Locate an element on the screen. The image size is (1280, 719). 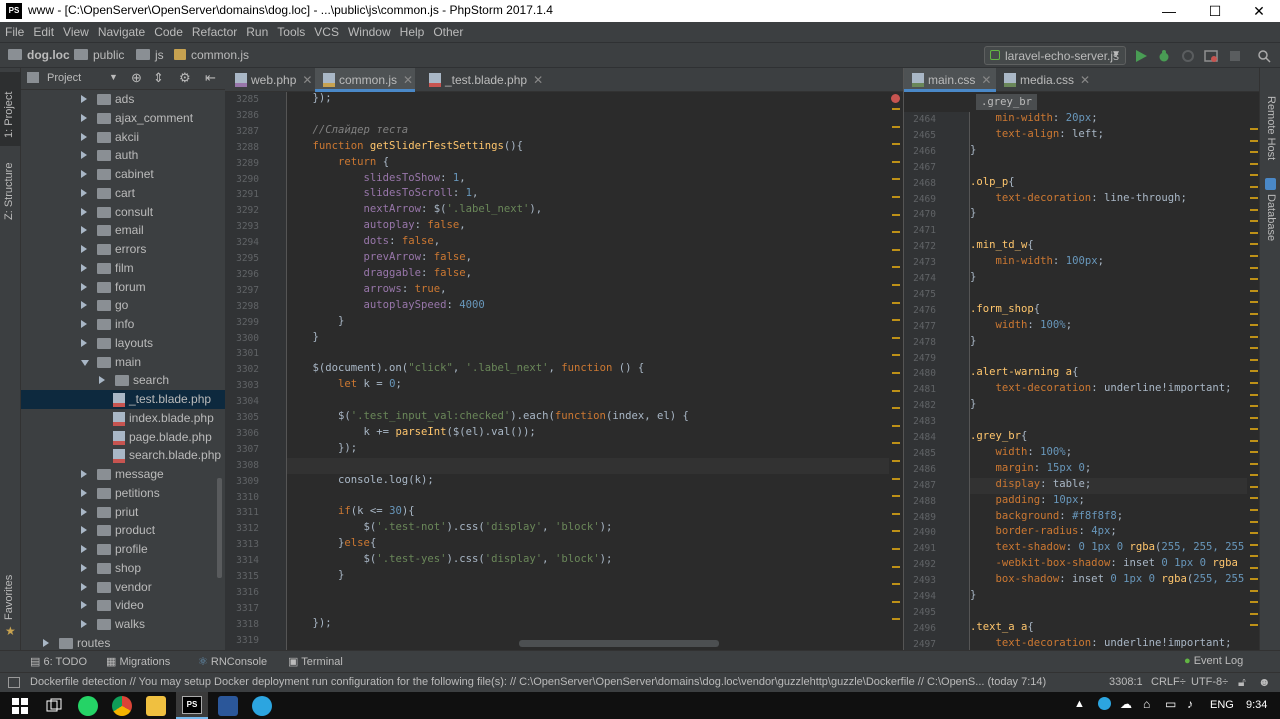
tree-folder-item: priut is located at coordinates (123, 512).